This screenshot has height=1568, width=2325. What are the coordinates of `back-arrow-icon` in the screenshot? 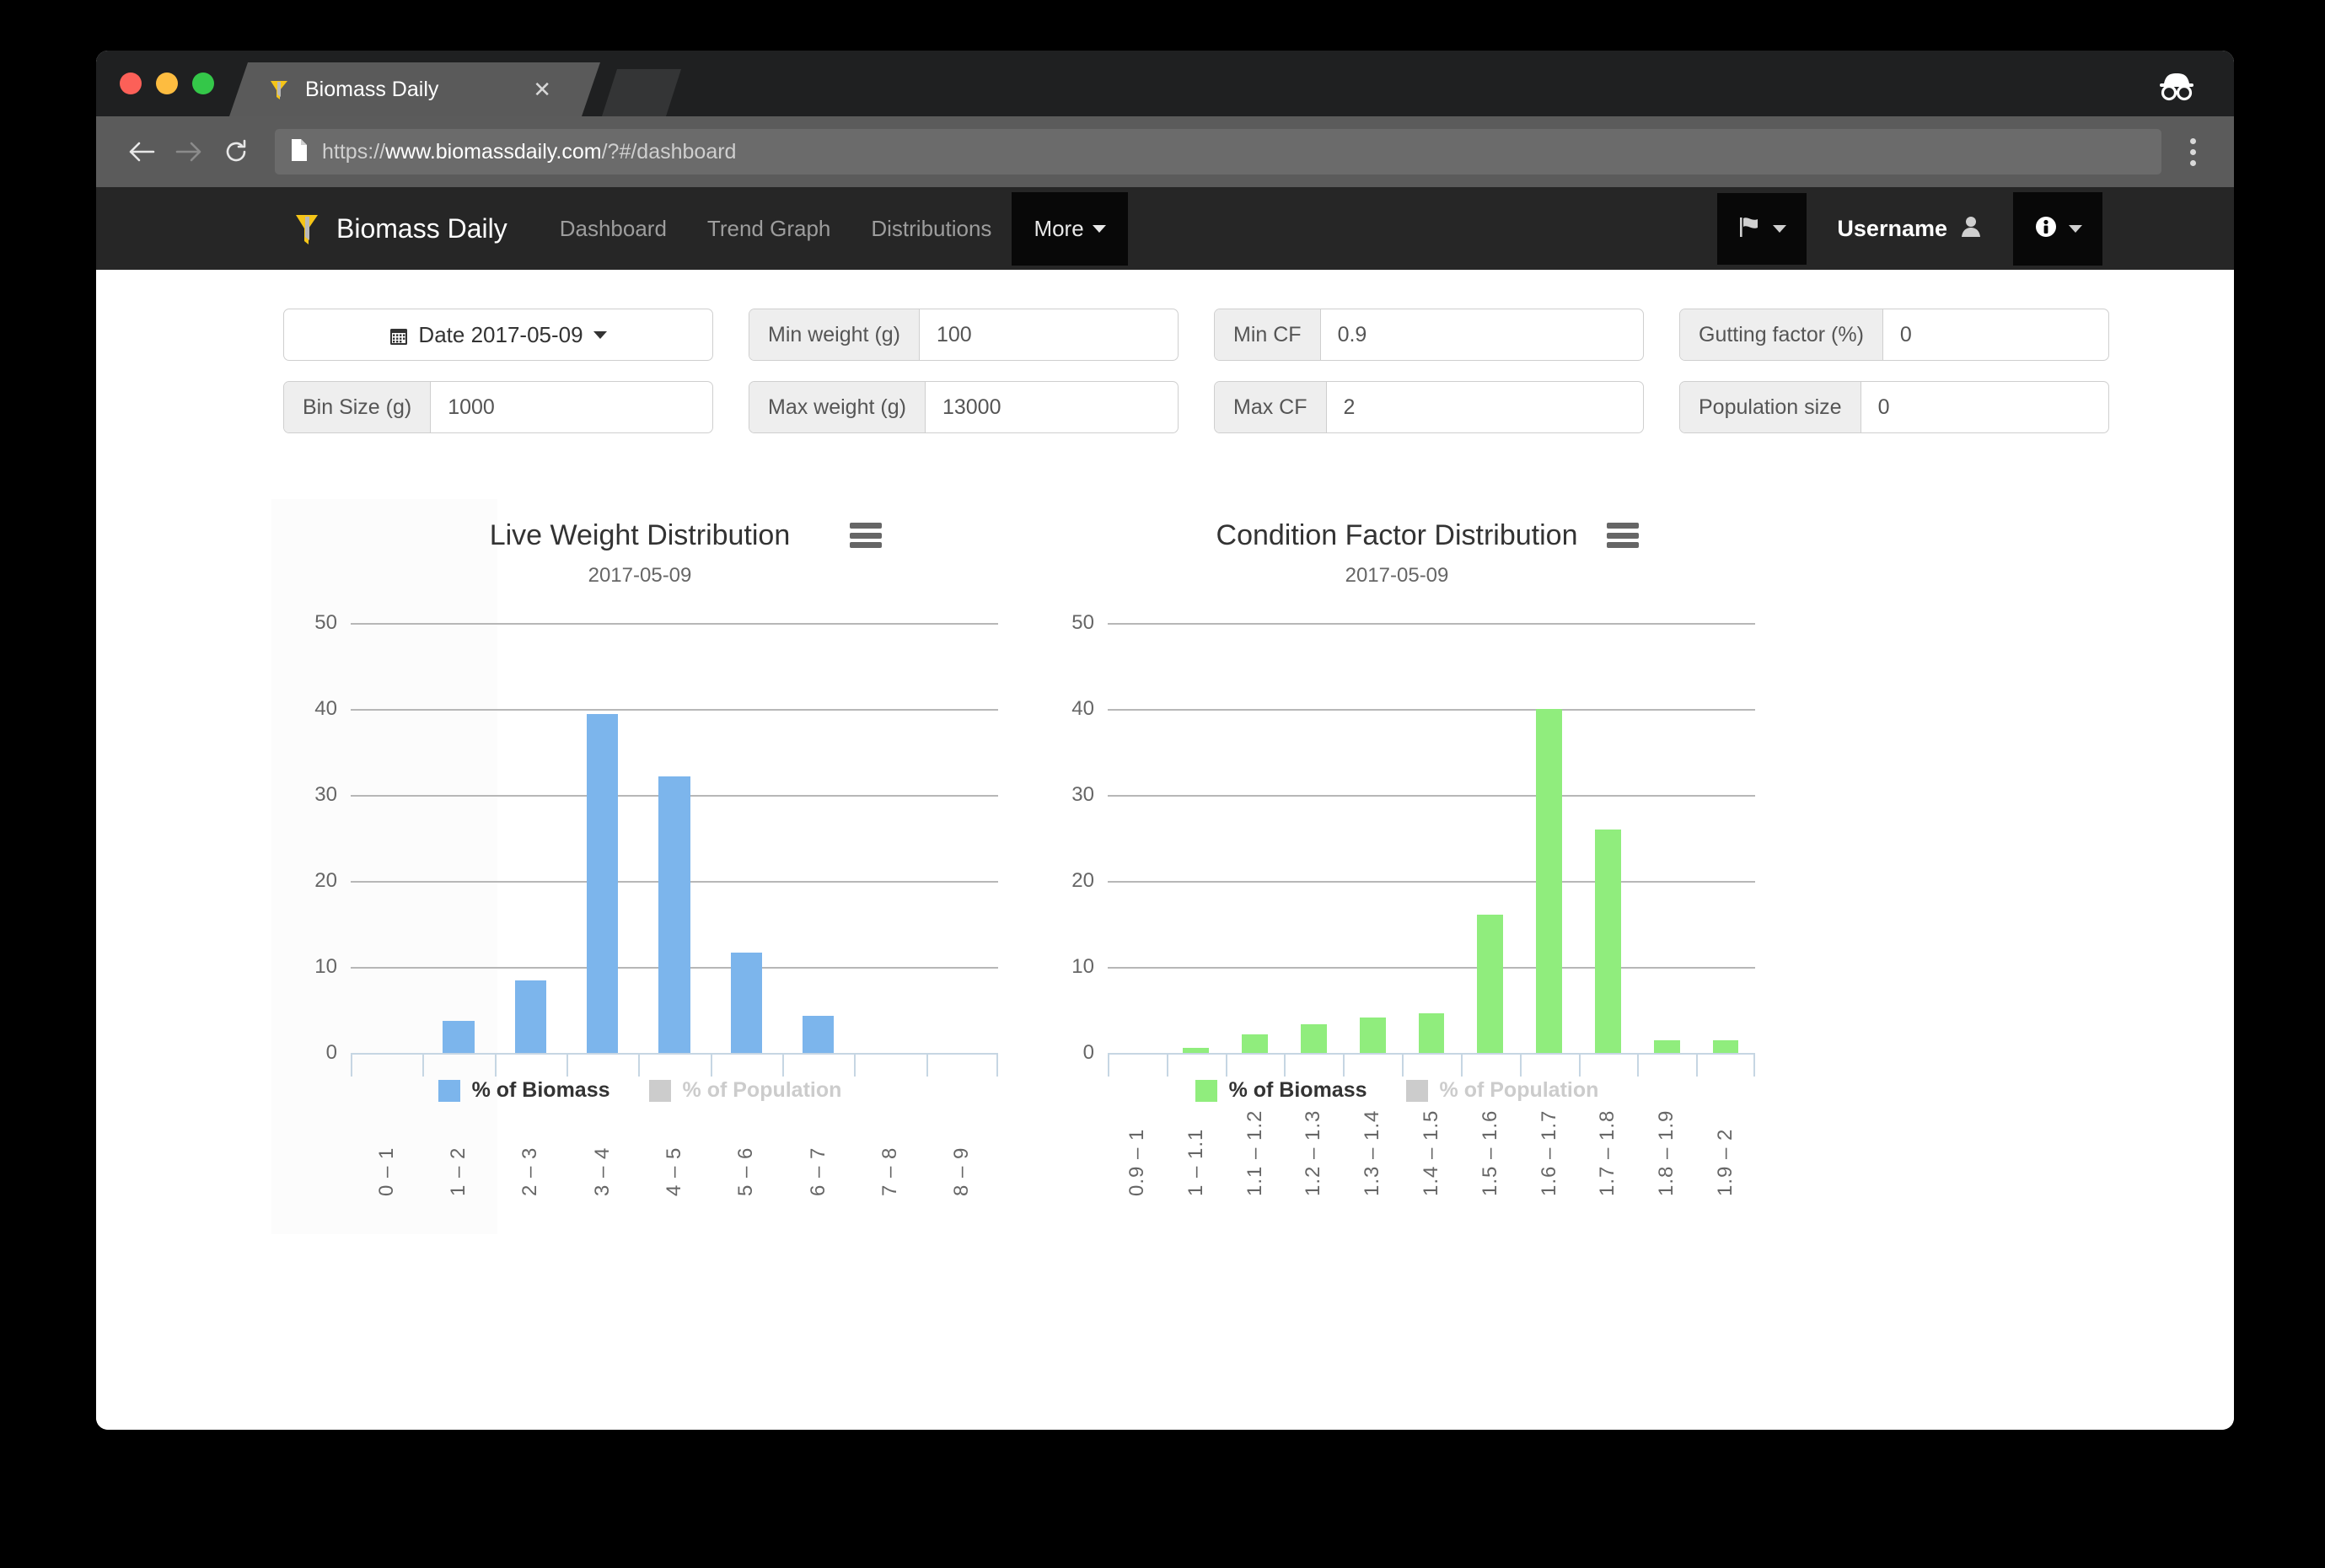 It's located at (141, 152).